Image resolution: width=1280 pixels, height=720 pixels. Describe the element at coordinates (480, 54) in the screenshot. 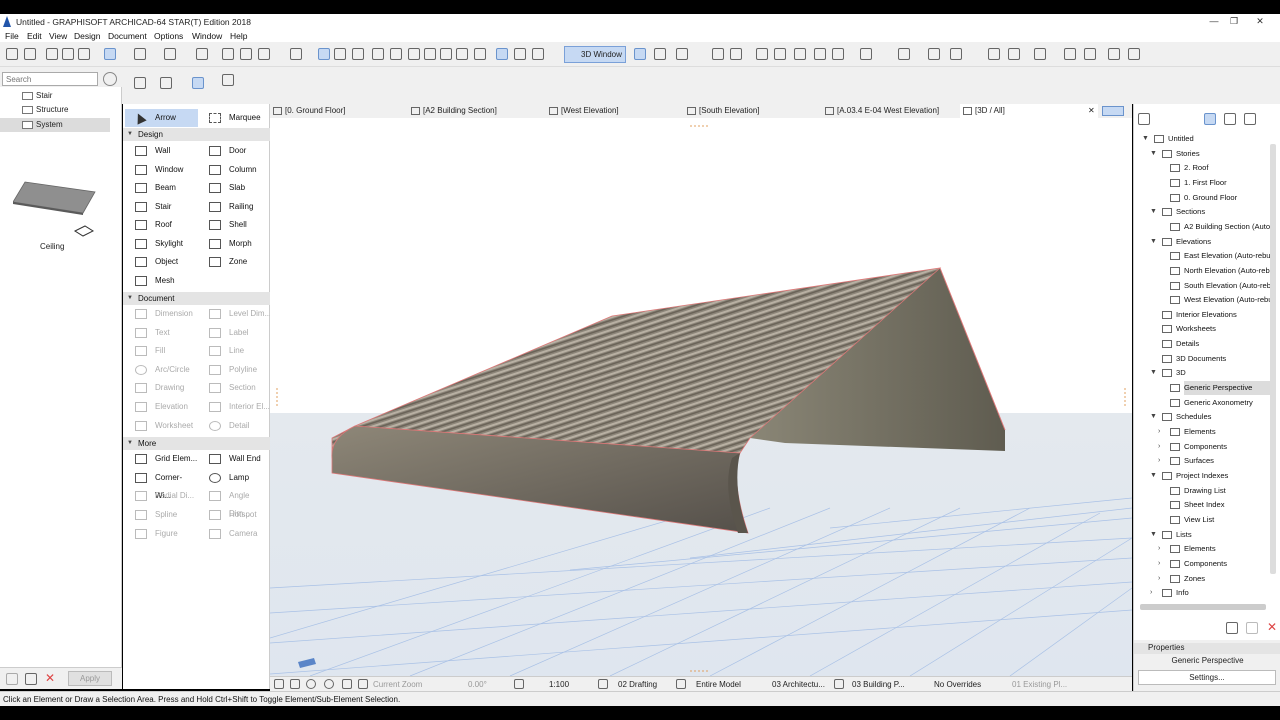

I see `explode-icon` at that location.